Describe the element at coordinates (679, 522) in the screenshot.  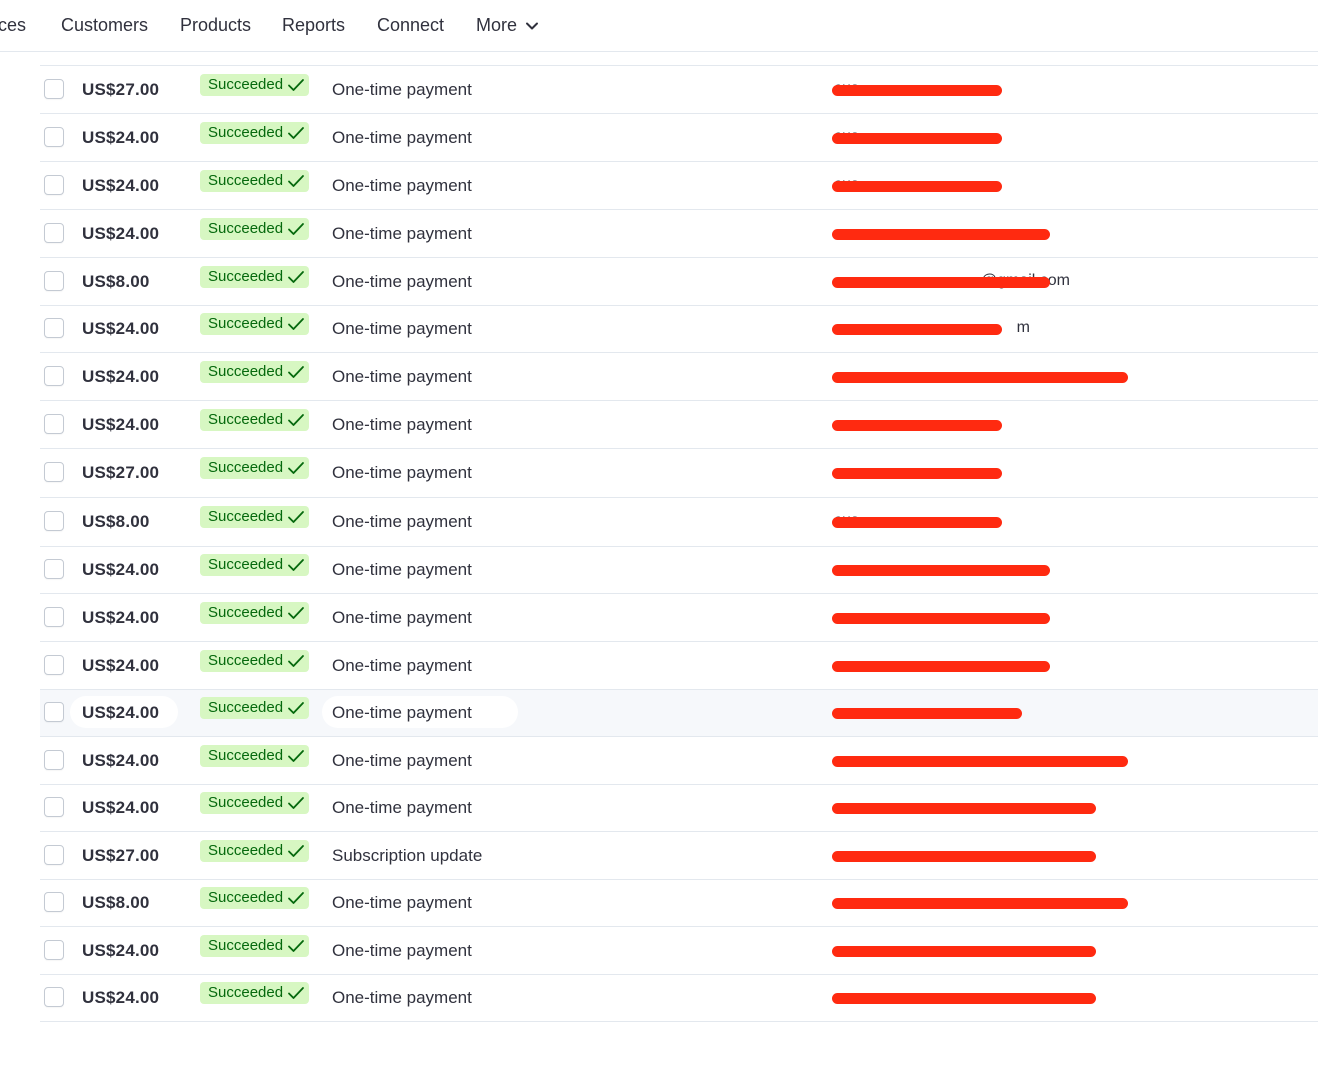
I see `table-row: US$8.00 Succeeded One-time payment cus_` at that location.